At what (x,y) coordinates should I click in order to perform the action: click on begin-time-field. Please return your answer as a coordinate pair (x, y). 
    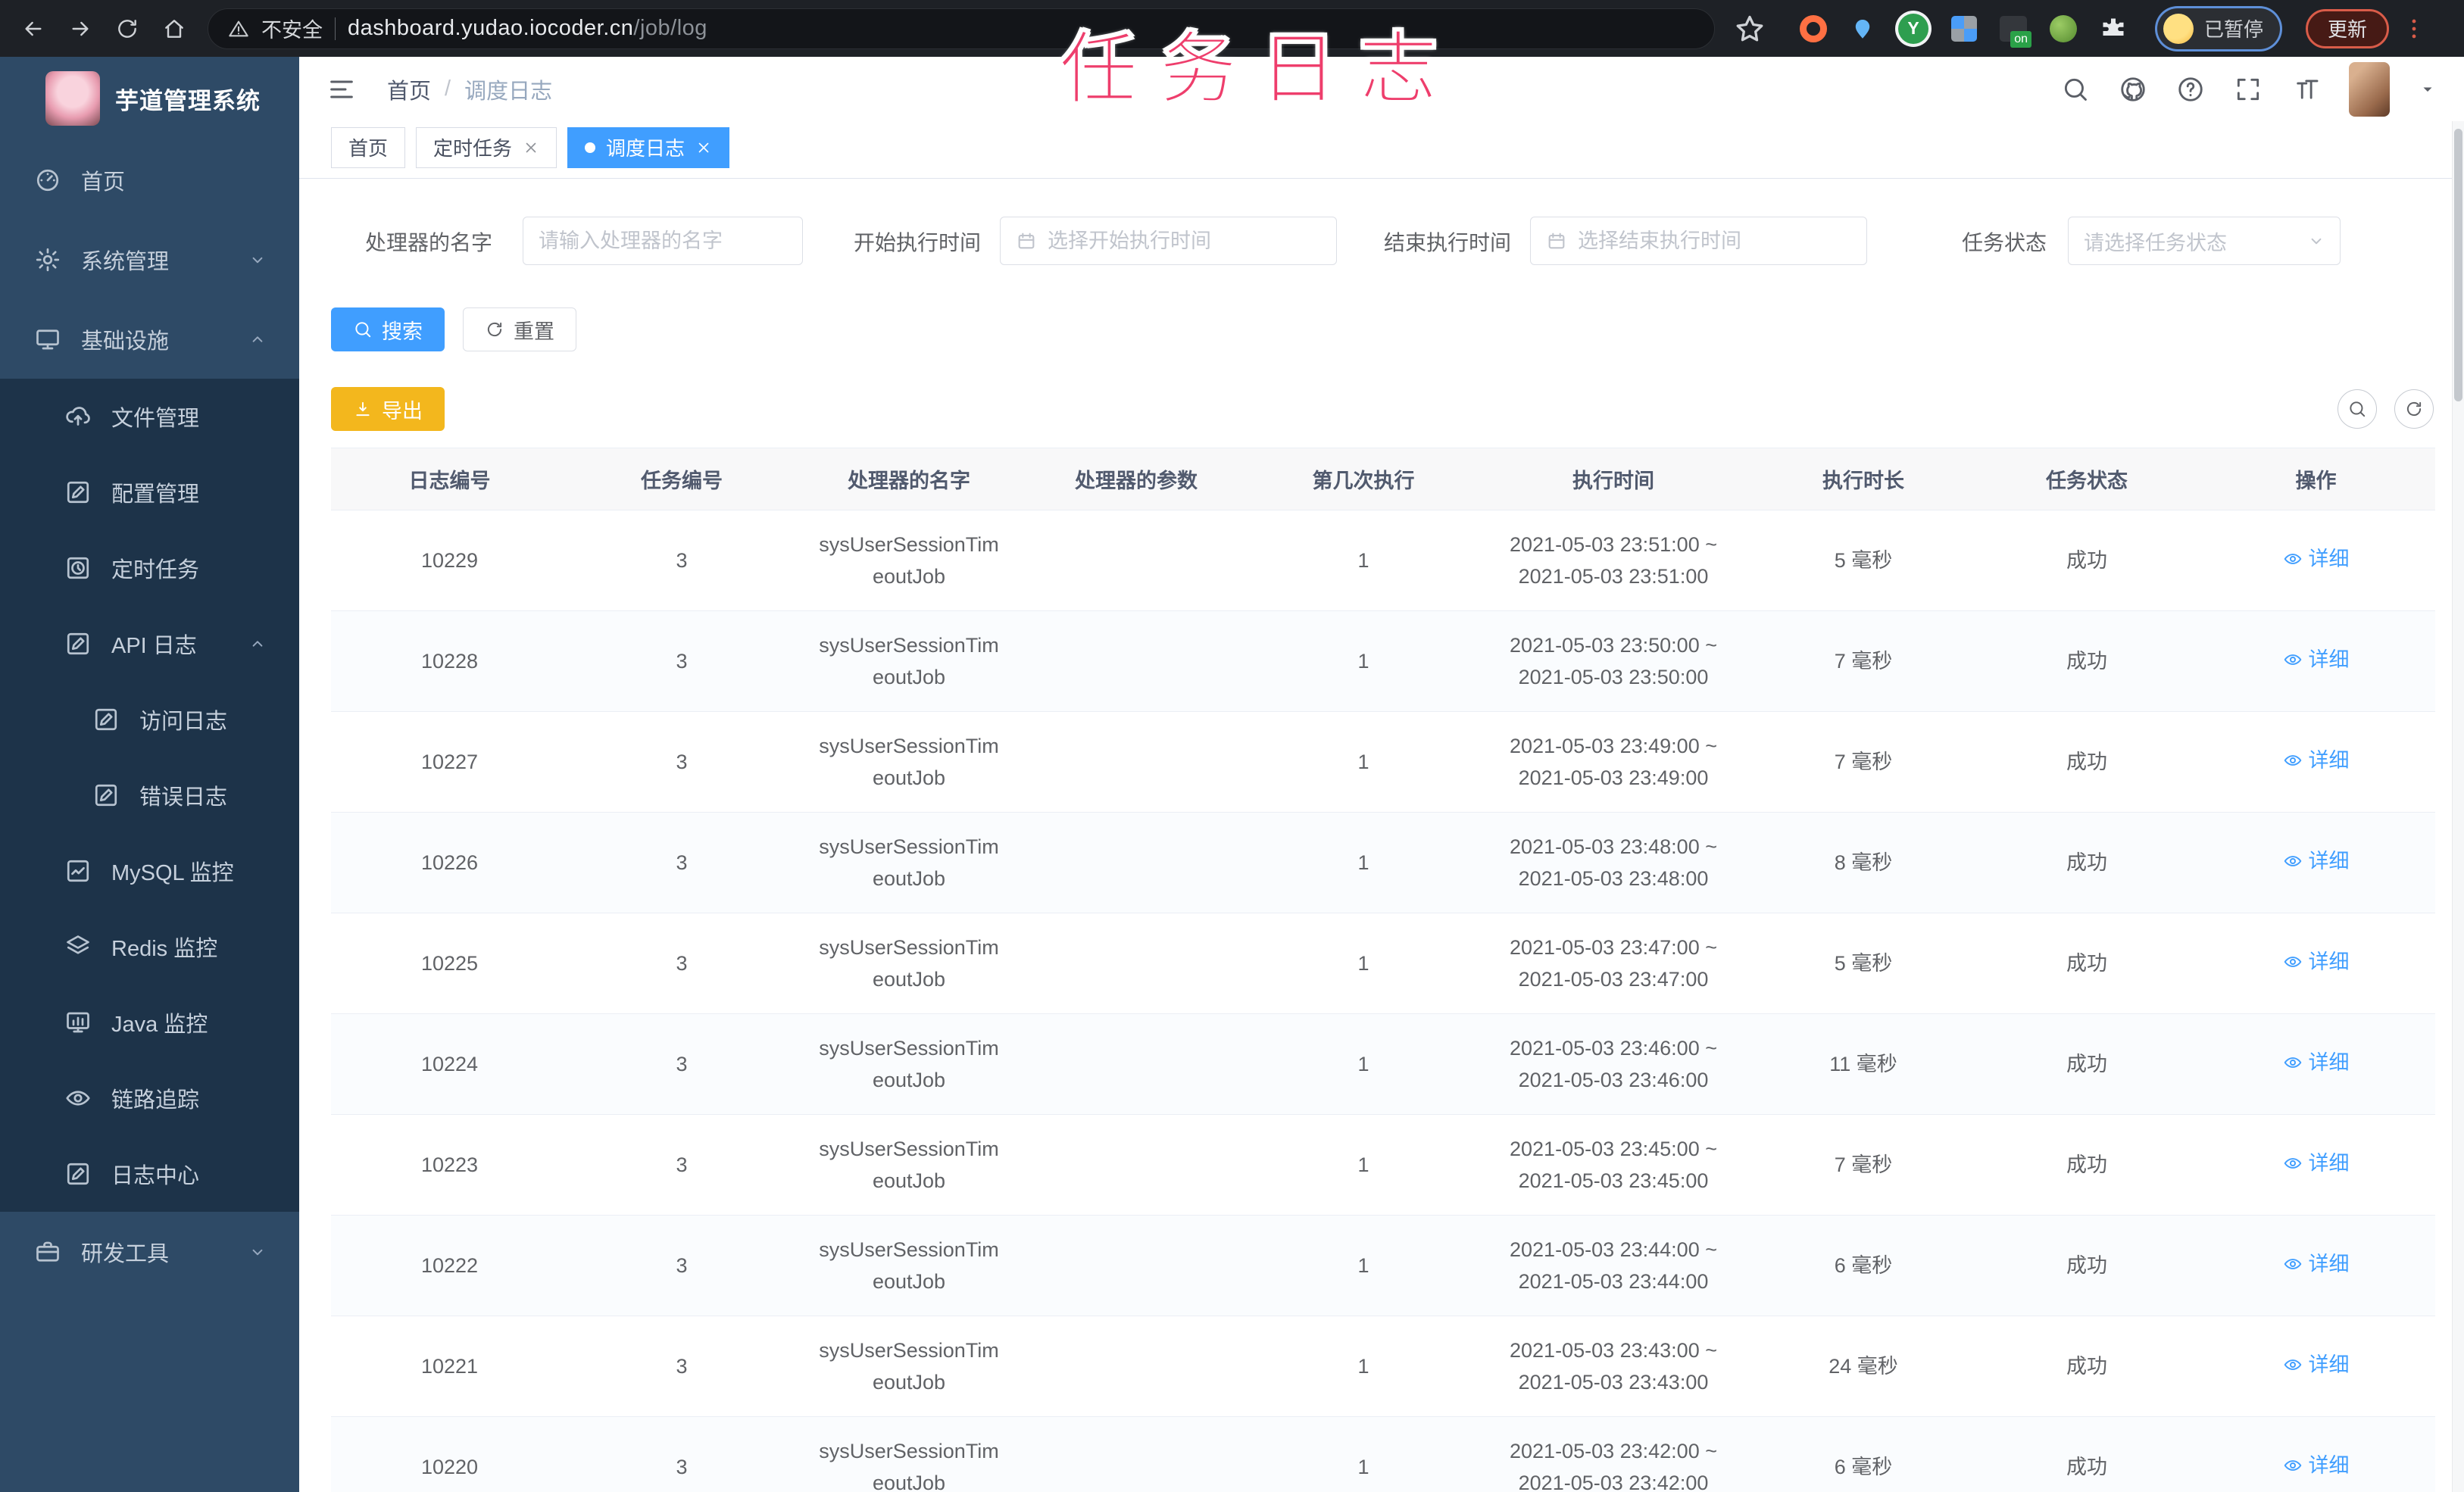
    Looking at the image, I should click on (1168, 241).